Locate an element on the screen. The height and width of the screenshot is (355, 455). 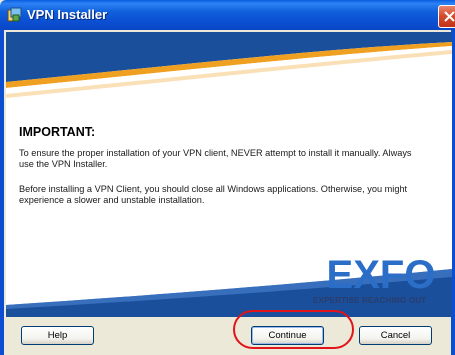
installer-icon is located at coordinates (14, 14).